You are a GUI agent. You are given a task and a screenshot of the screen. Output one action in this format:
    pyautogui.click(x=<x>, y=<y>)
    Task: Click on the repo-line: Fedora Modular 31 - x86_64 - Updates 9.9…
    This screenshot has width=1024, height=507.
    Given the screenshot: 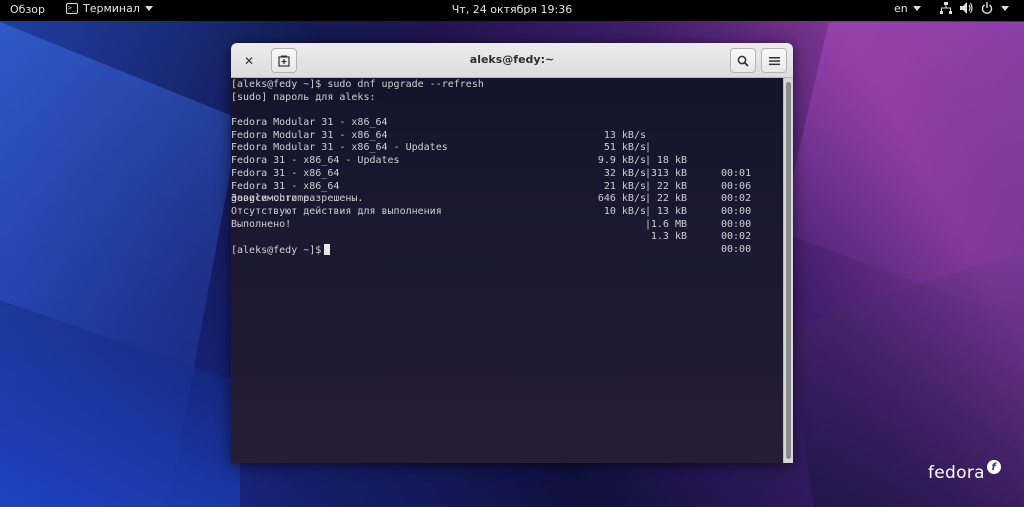 What is the action you would take?
    pyautogui.click(x=491, y=173)
    